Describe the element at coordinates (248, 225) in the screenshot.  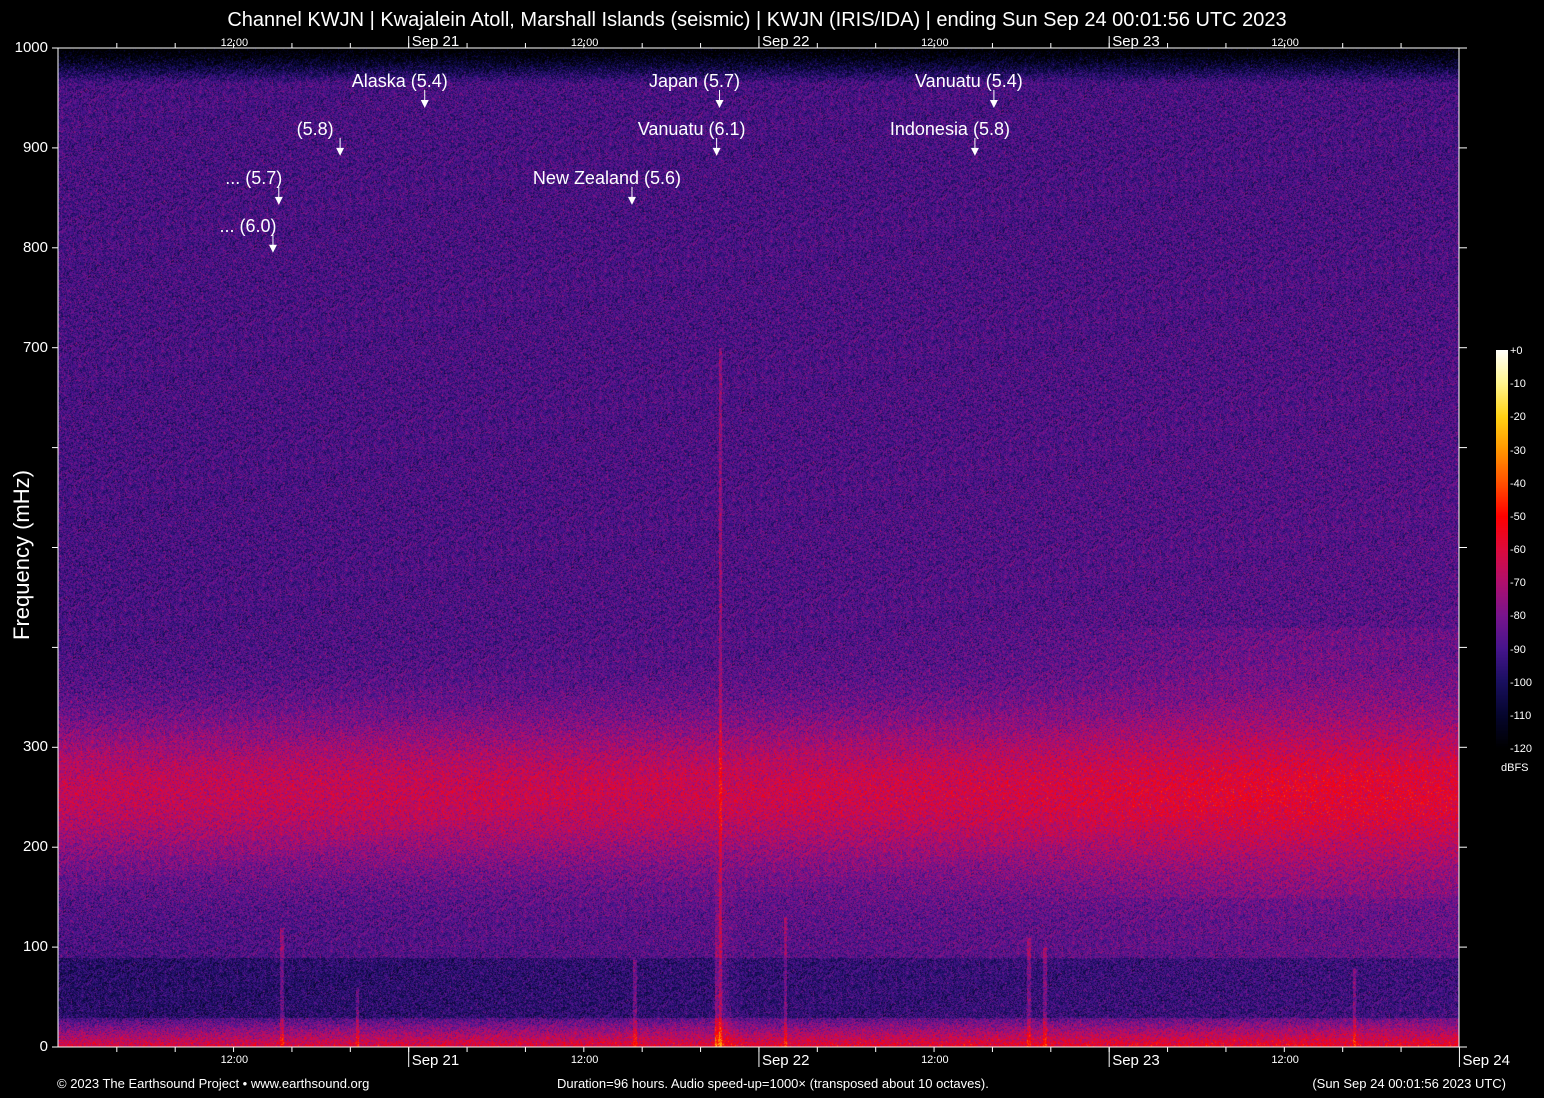
I see `event-label: ... (6.0)` at that location.